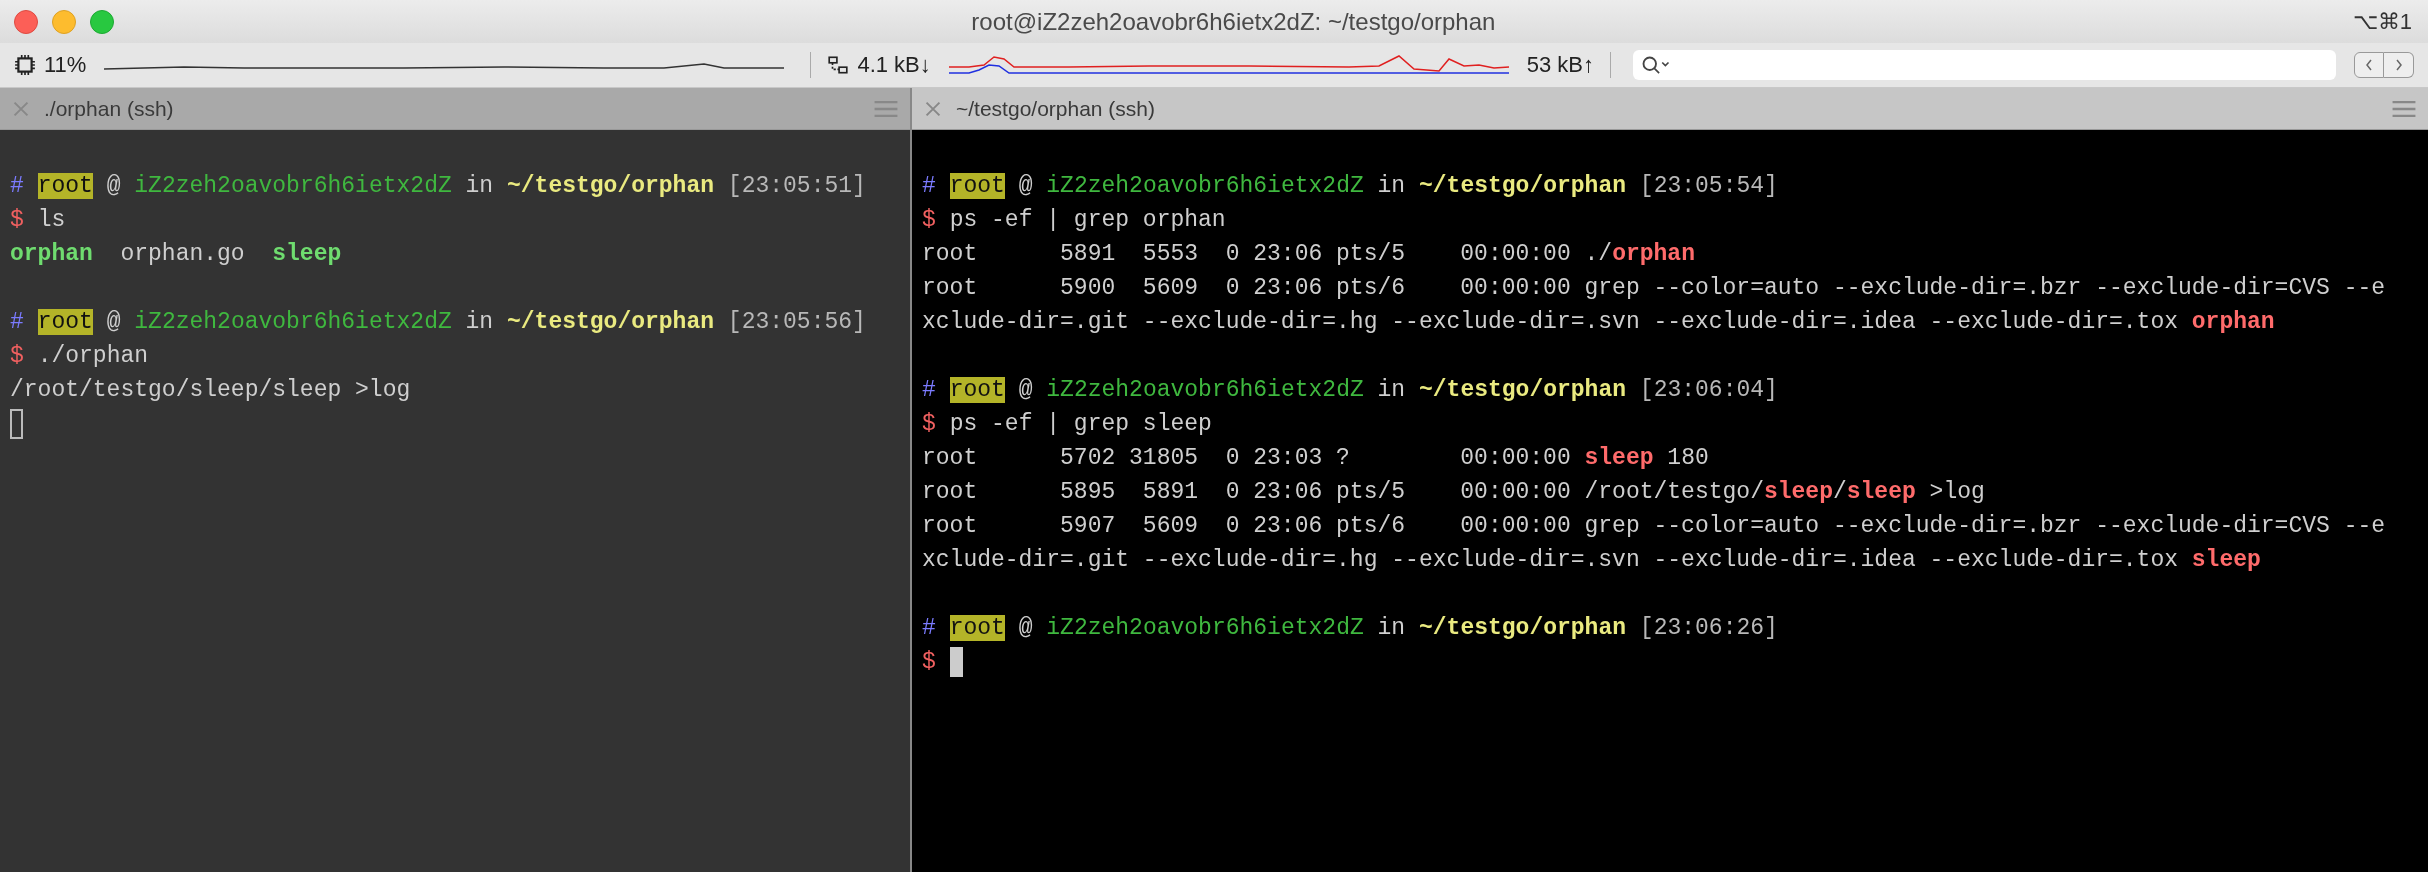  I want to click on output-line: orphan orphan.go sleep, so click(176, 254).